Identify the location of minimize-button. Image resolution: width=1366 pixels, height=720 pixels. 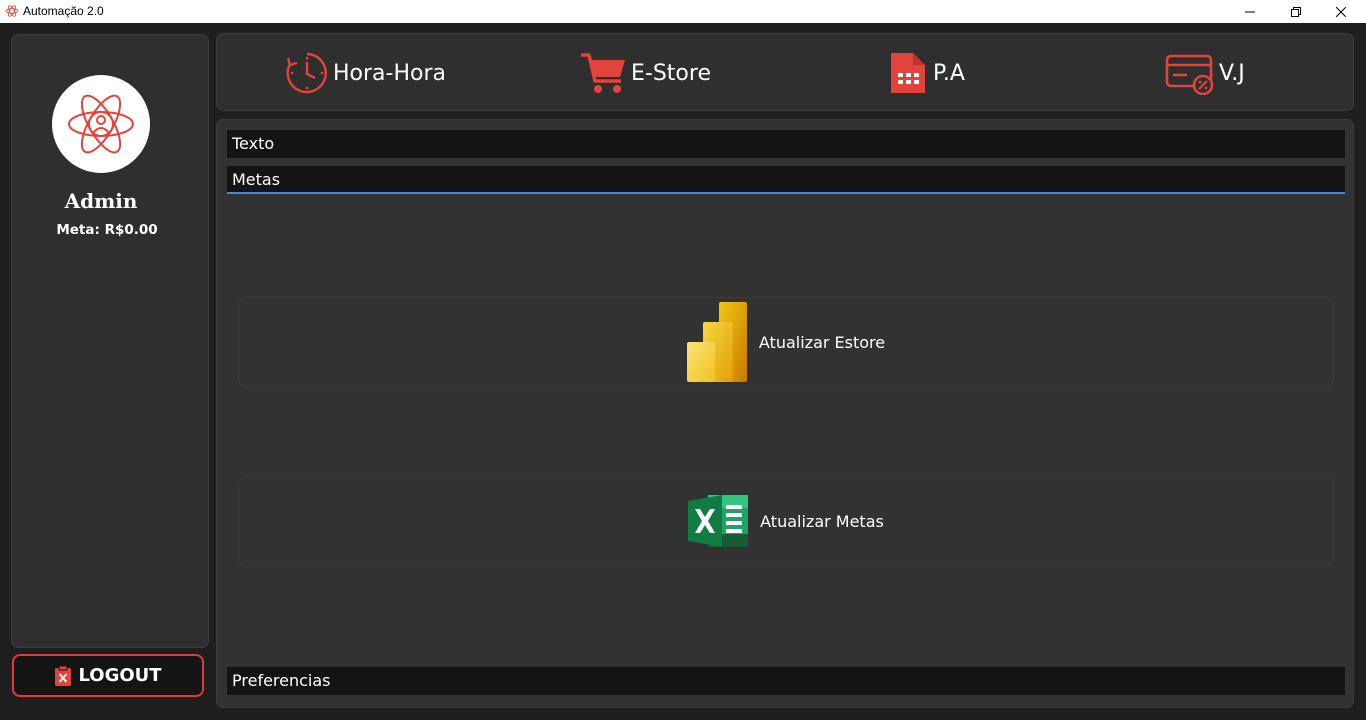
(1250, 11).